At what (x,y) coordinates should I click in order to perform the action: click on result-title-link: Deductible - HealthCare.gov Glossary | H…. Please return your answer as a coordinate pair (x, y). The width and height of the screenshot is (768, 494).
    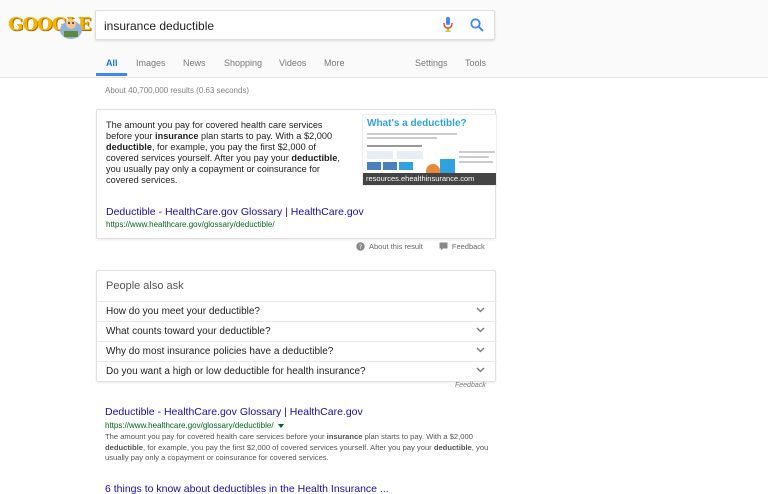
    Looking at the image, I should click on (234, 412).